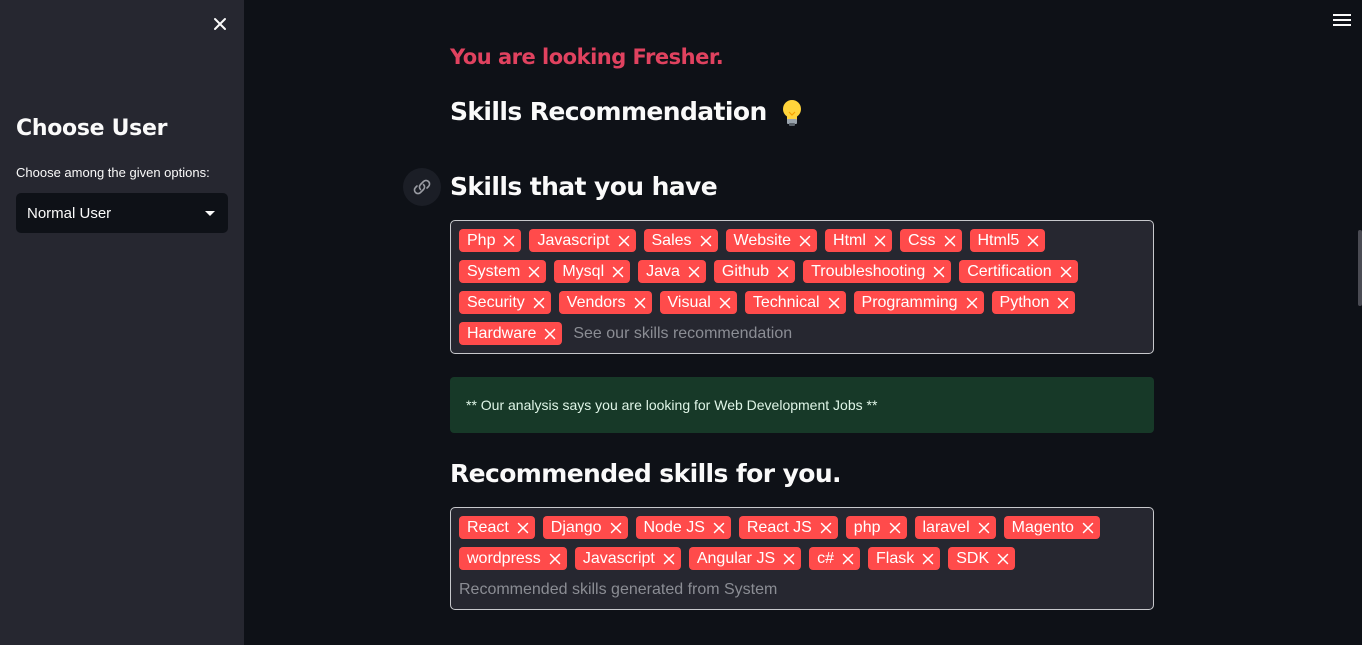  Describe the element at coordinates (946, 527) in the screenshot. I see `skill-tag-label: laravel` at that location.